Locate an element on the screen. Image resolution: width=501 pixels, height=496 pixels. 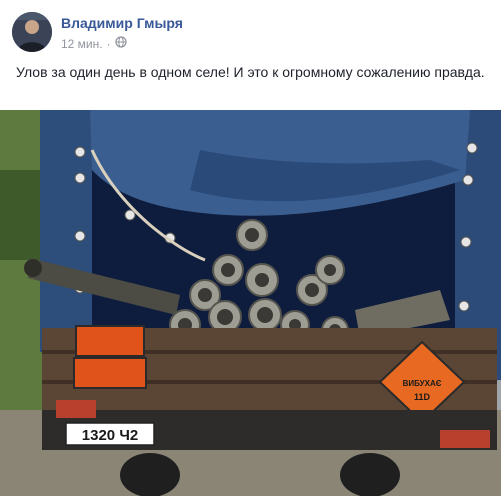
globe-icon is located at coordinates (121, 43).